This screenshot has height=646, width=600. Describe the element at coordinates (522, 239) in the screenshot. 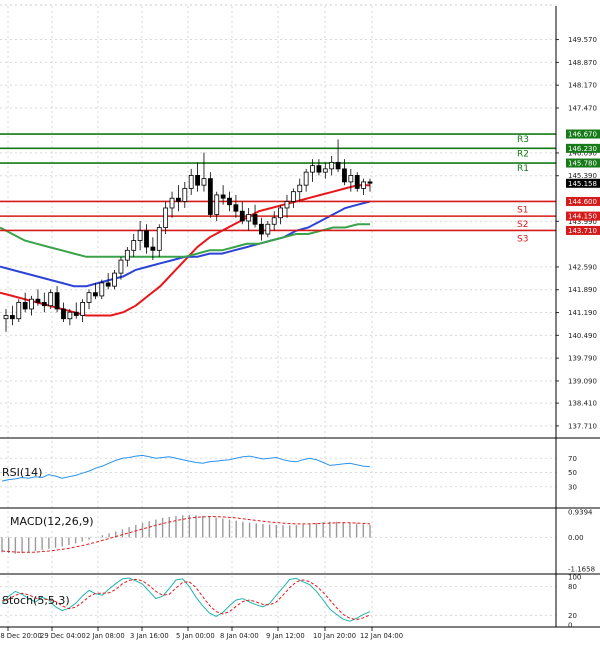

I see `level-name: S3` at that location.